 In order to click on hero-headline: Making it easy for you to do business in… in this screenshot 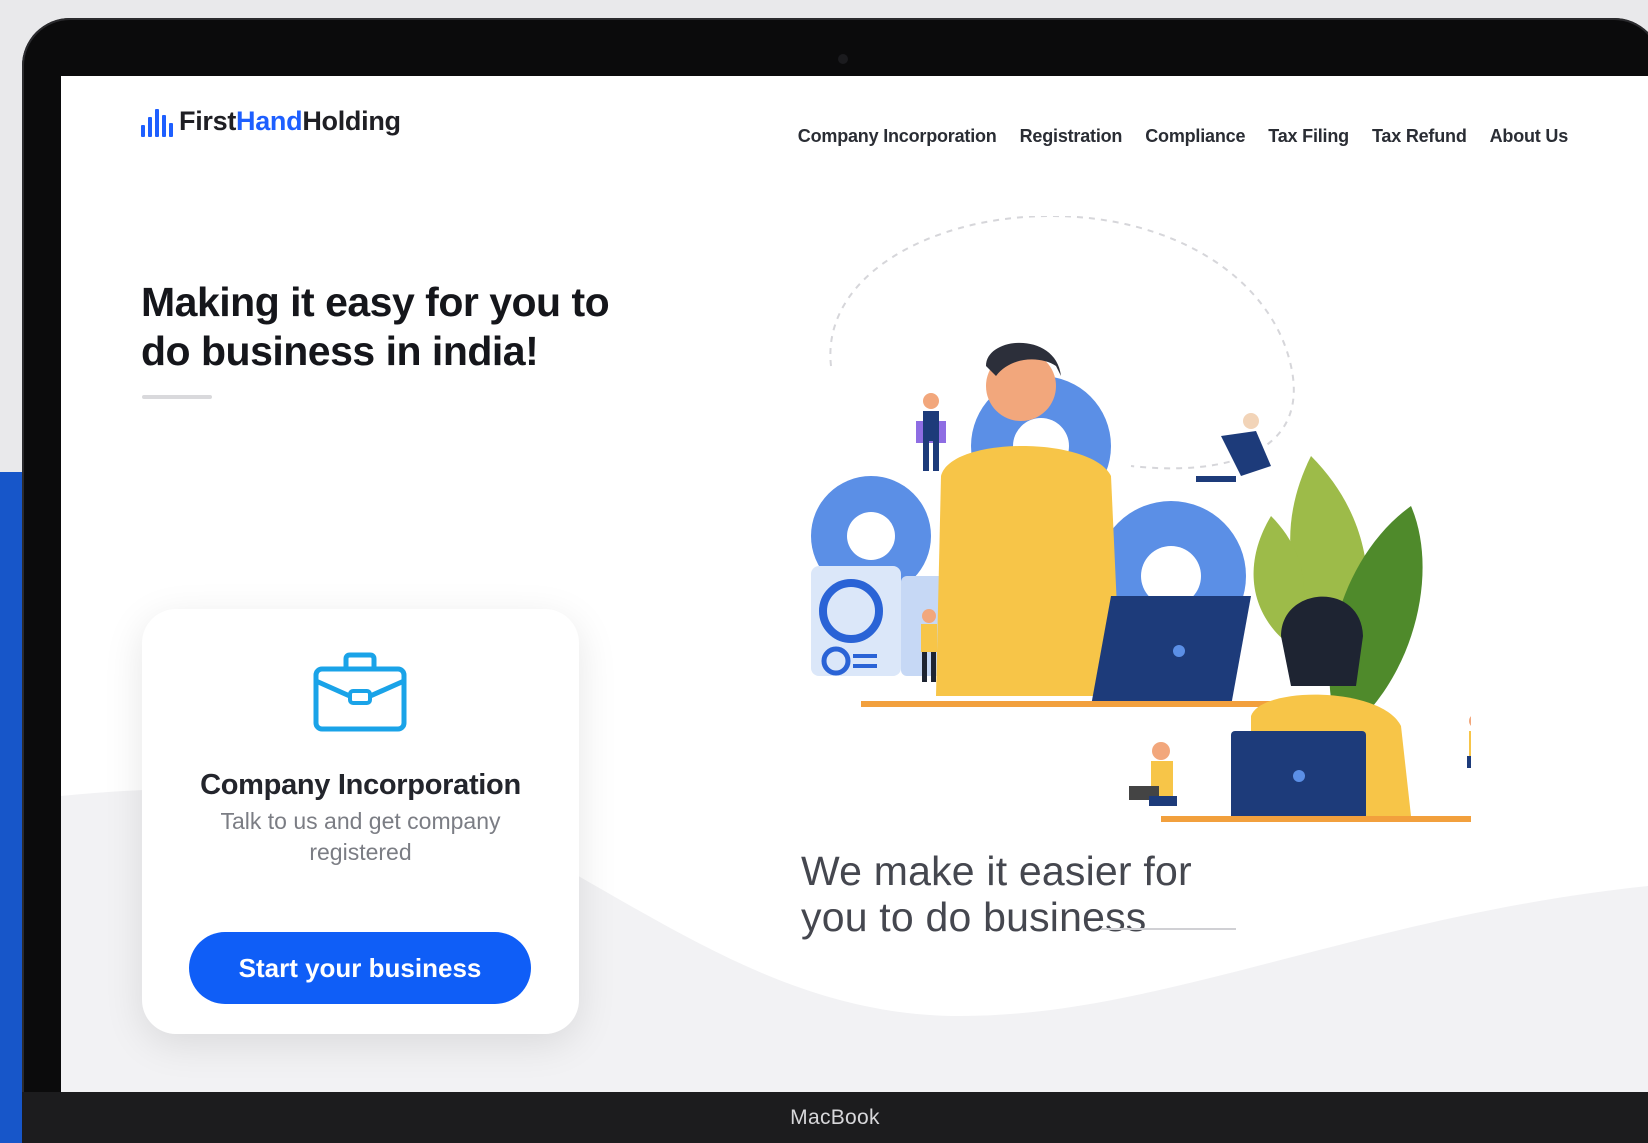, I will do `click(375, 326)`.